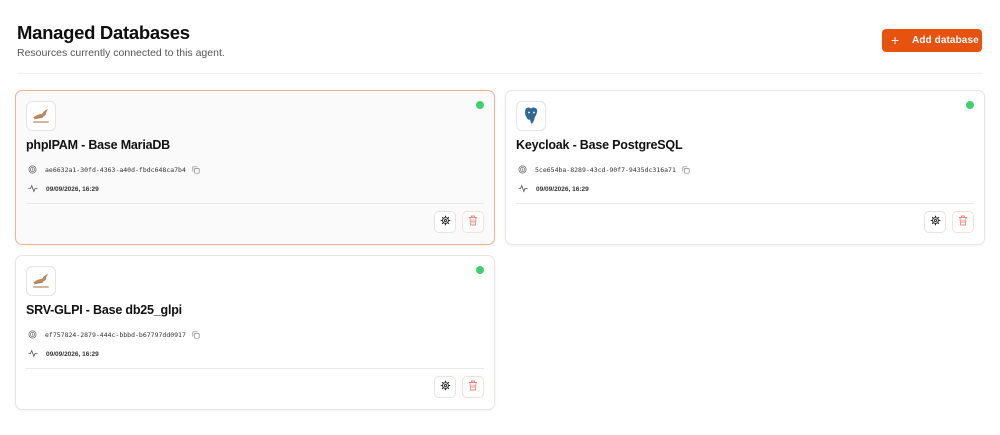 The height and width of the screenshot is (435, 1000). I want to click on database-id-row: ef757824-2879-444c-bbbd-b67797dd0917, so click(114, 335).